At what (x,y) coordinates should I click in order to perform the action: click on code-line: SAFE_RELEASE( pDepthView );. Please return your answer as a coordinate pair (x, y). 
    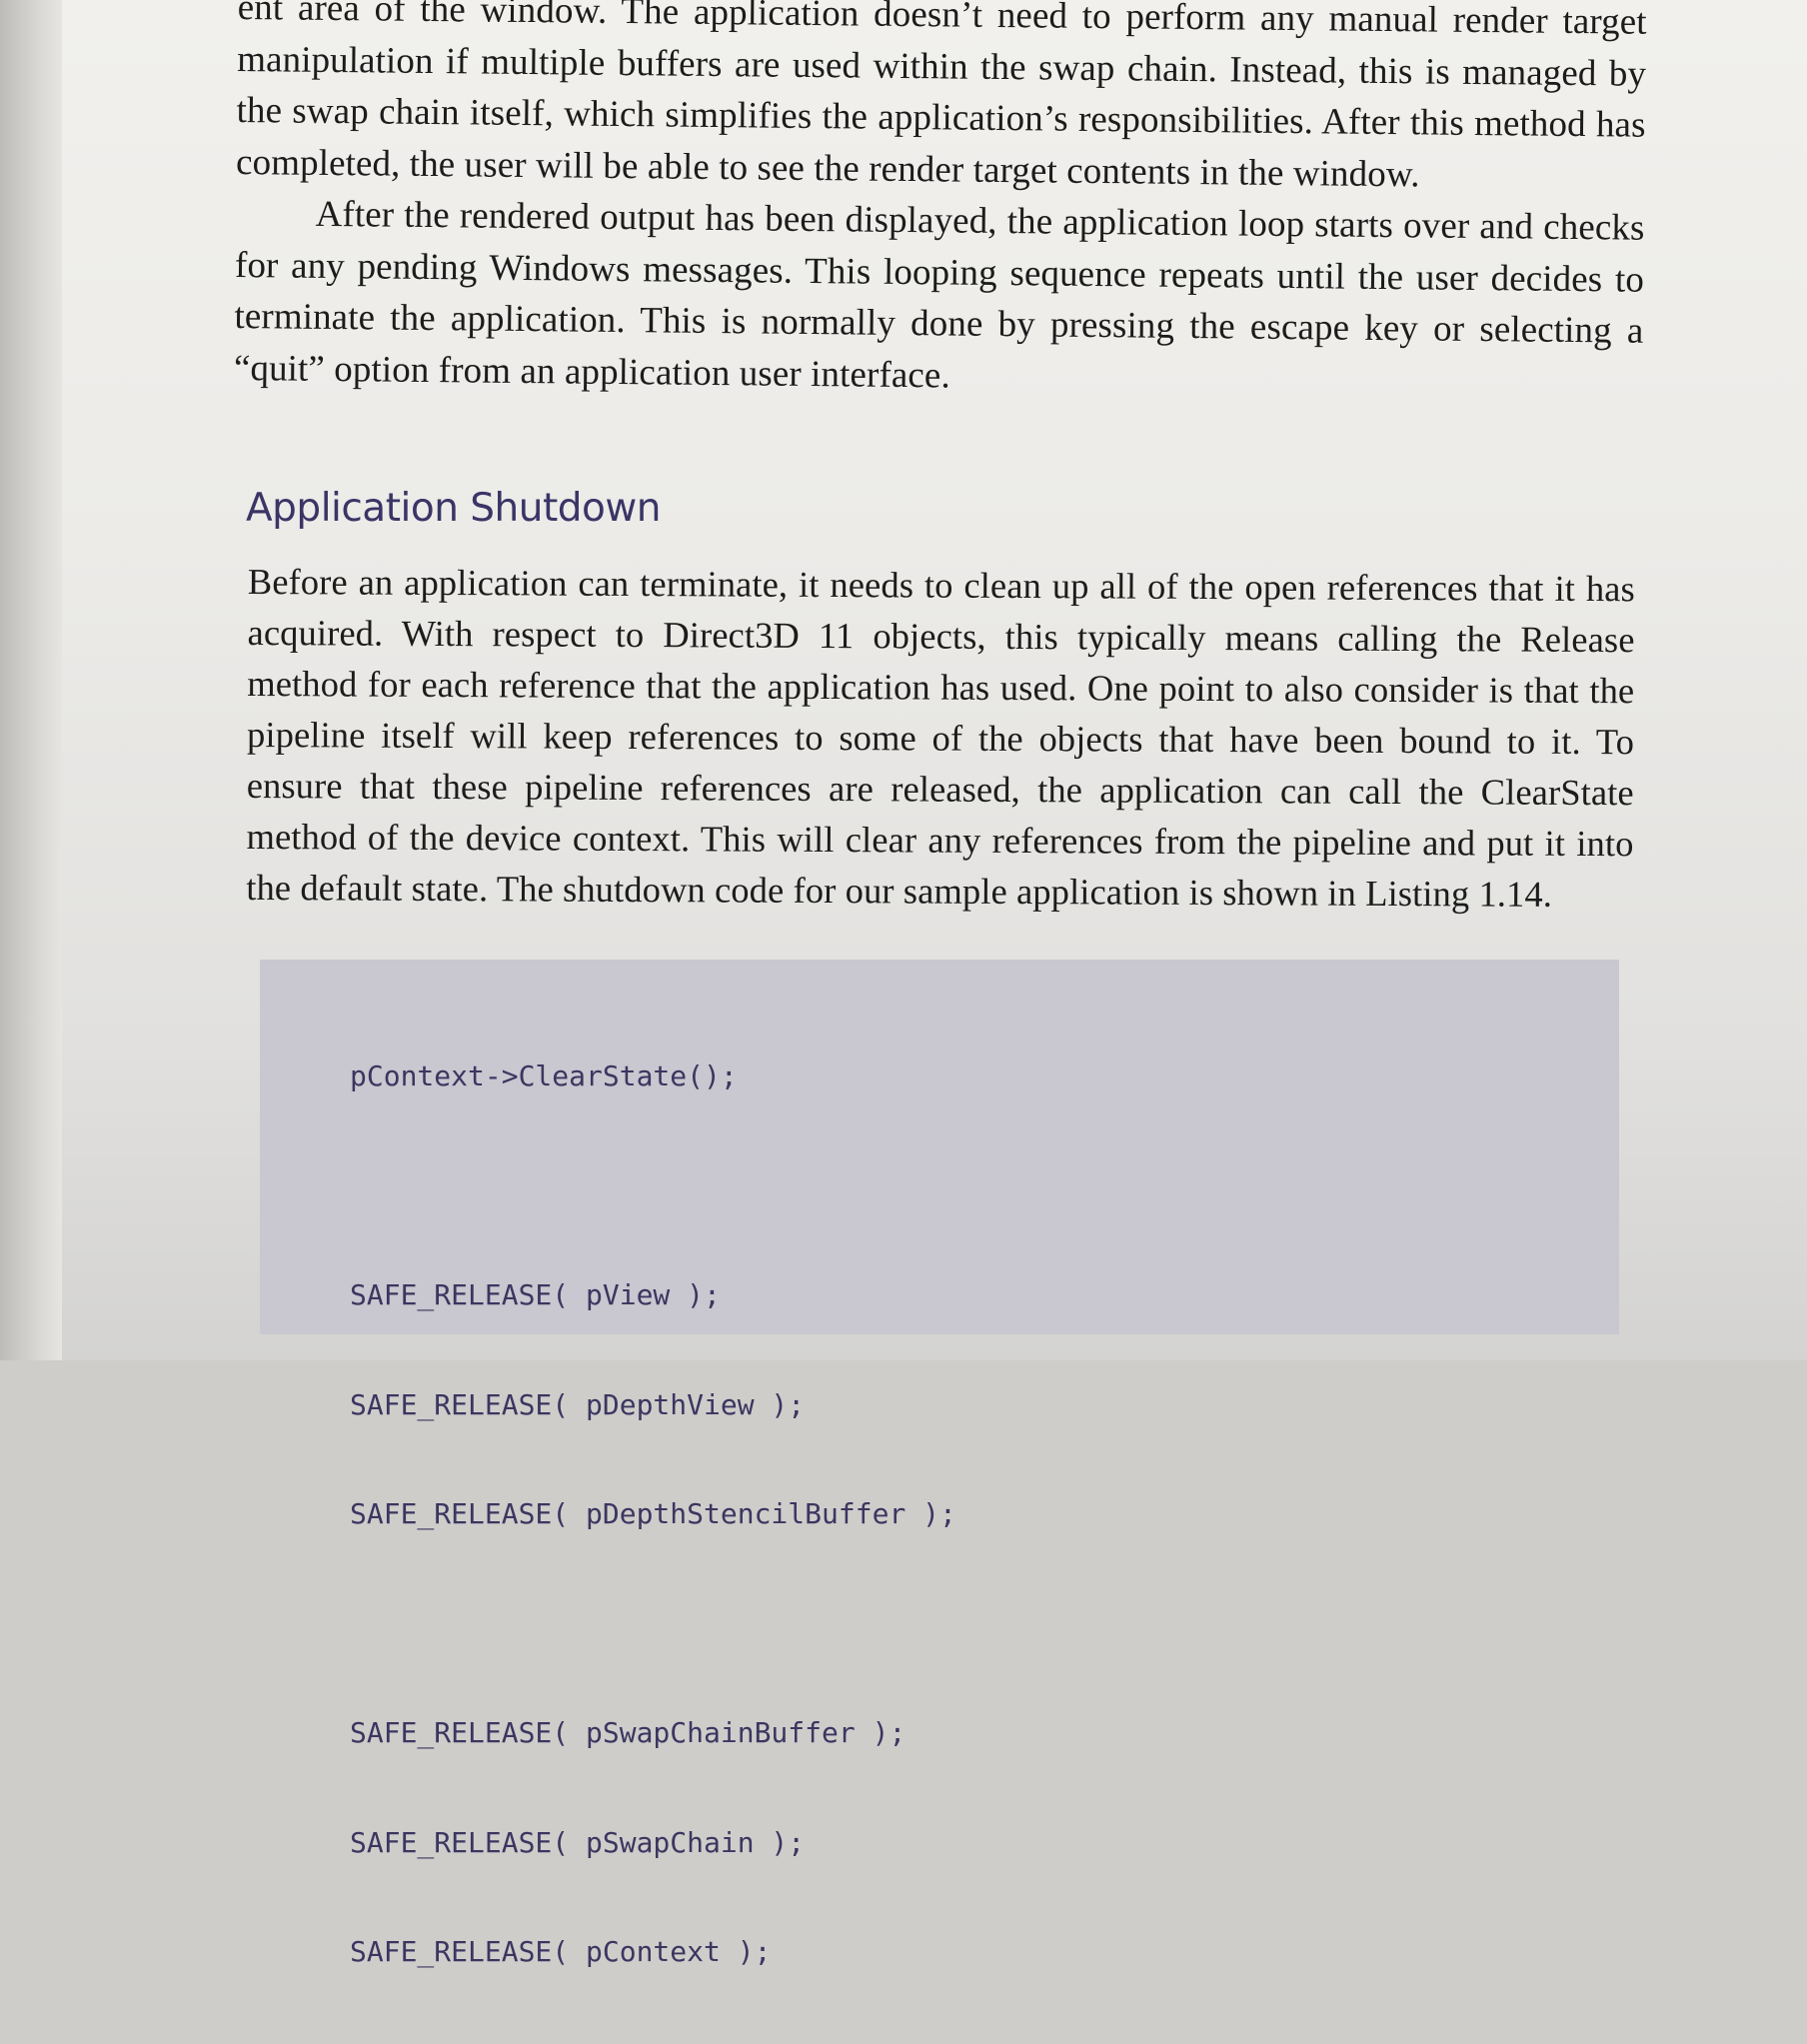
    Looking at the image, I should click on (578, 1404).